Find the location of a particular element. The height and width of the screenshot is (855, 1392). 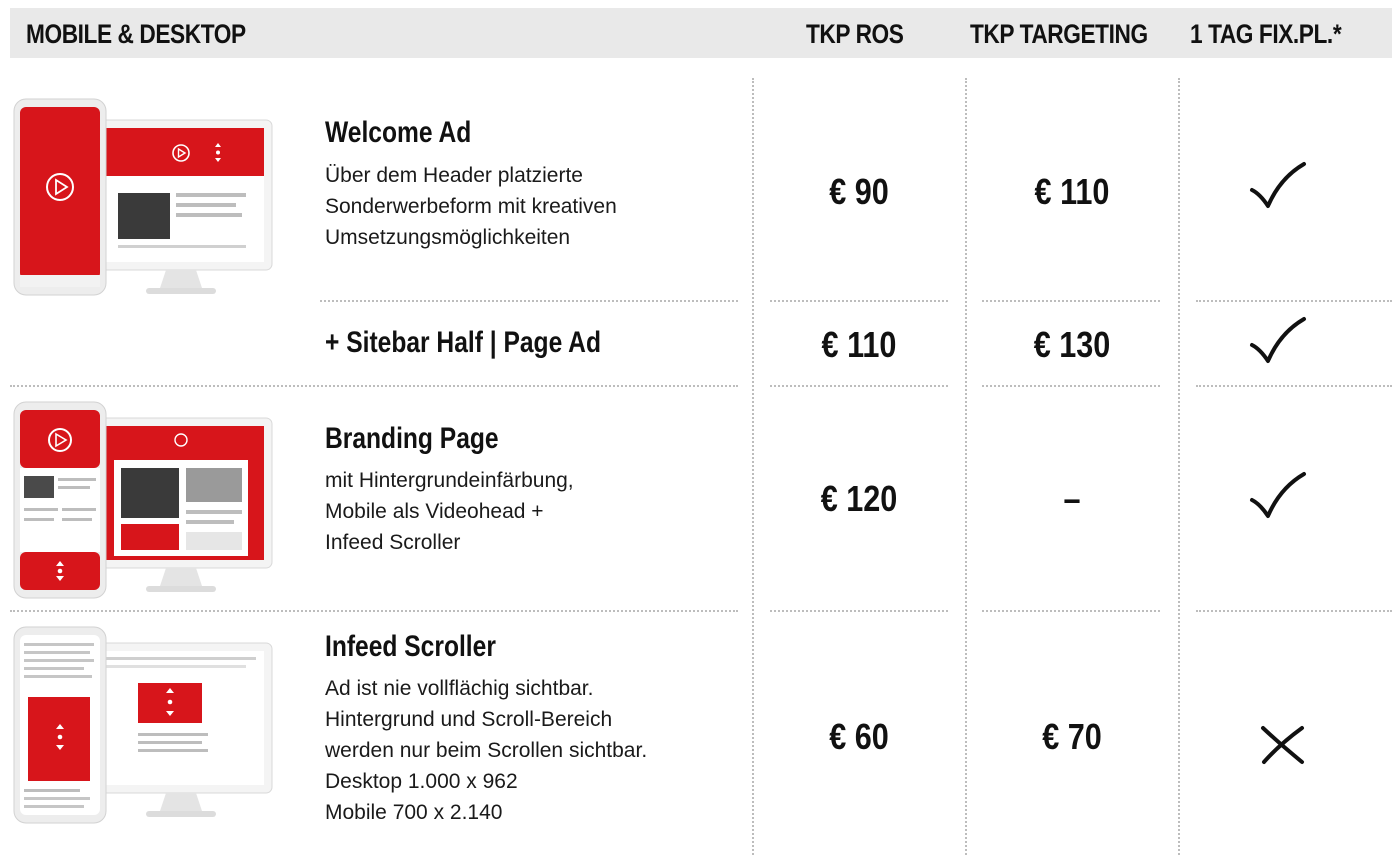

column-header-fixplatzierung: 1 TAG FIX.PL.* is located at coordinates (1266, 34).